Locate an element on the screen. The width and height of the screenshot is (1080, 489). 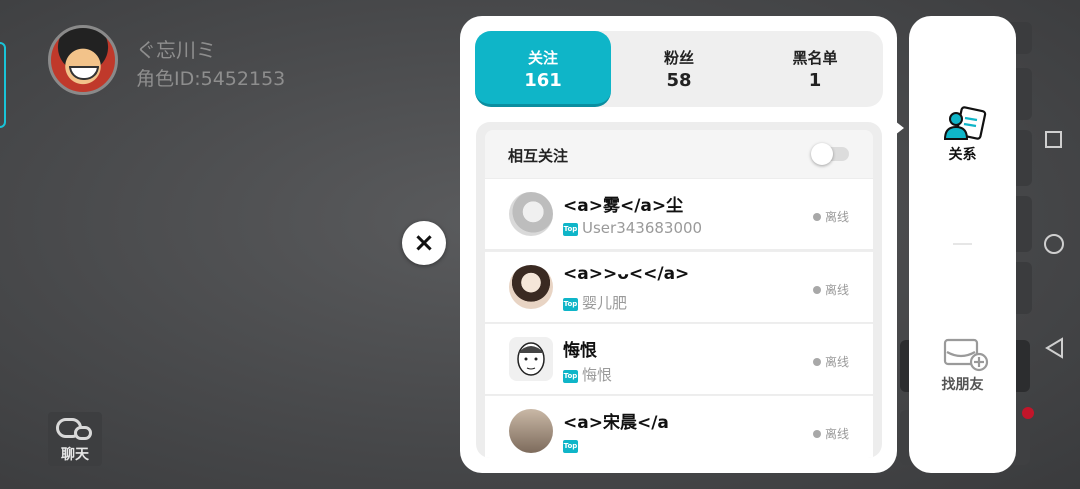
friend-name: <a>宋晨</a is located at coordinates (616, 423).